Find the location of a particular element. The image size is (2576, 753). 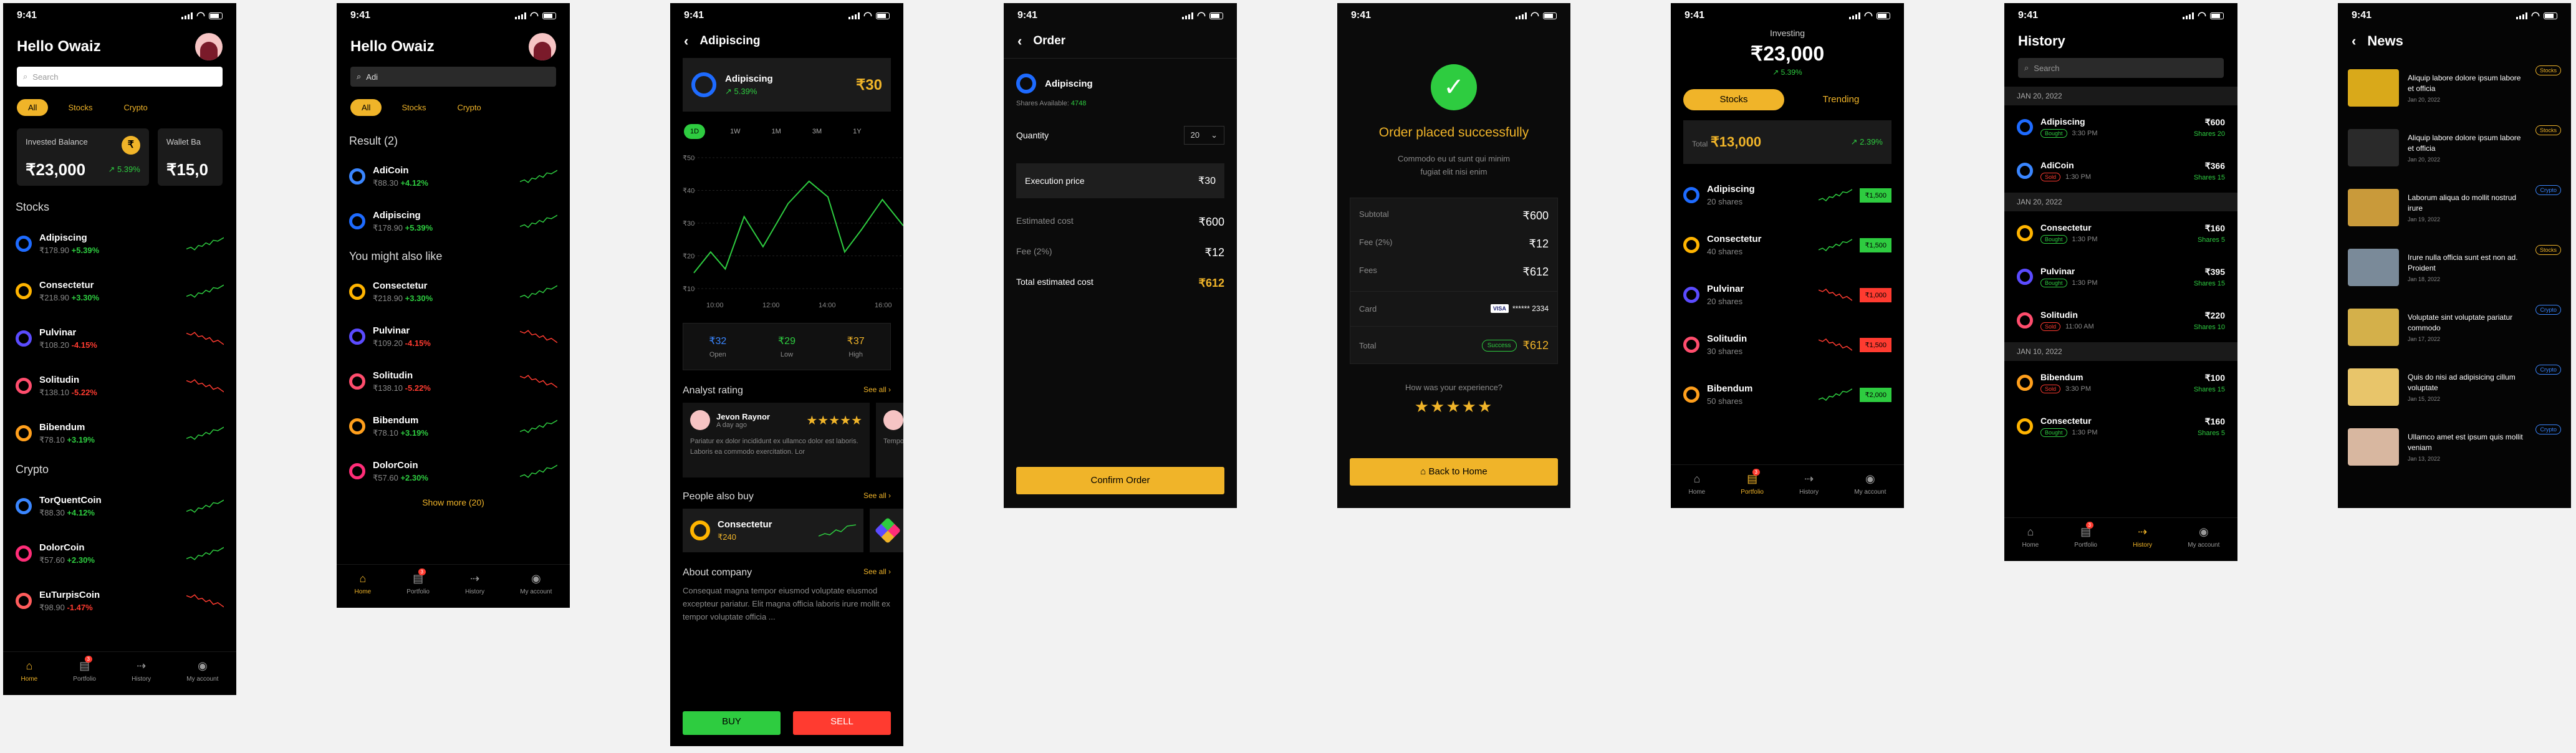

sparkline-icon is located at coordinates (1836, 245).